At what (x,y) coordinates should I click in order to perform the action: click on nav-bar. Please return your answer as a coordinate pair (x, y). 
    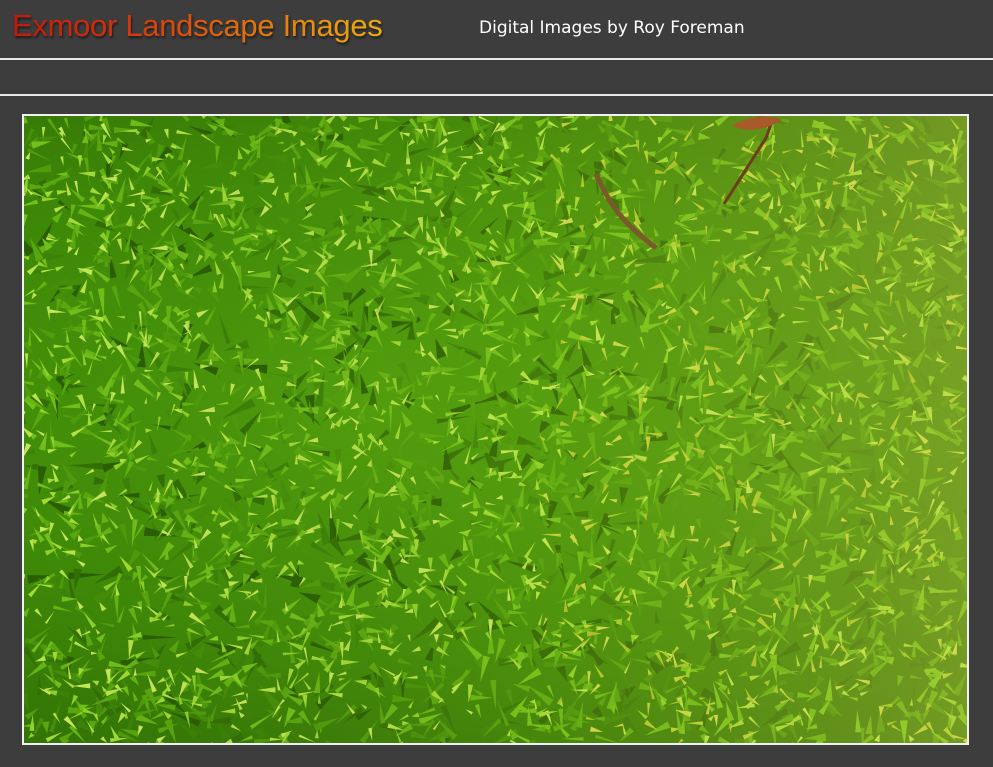
    Looking at the image, I should click on (496, 78).